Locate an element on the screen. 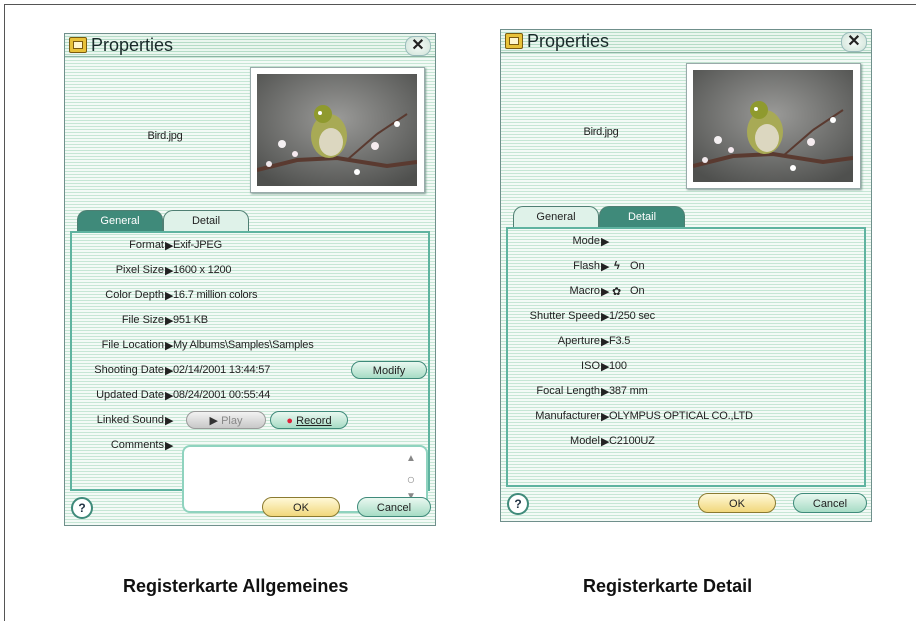 The height and width of the screenshot is (622, 917). label-file-size: File Size is located at coordinates (142, 320).